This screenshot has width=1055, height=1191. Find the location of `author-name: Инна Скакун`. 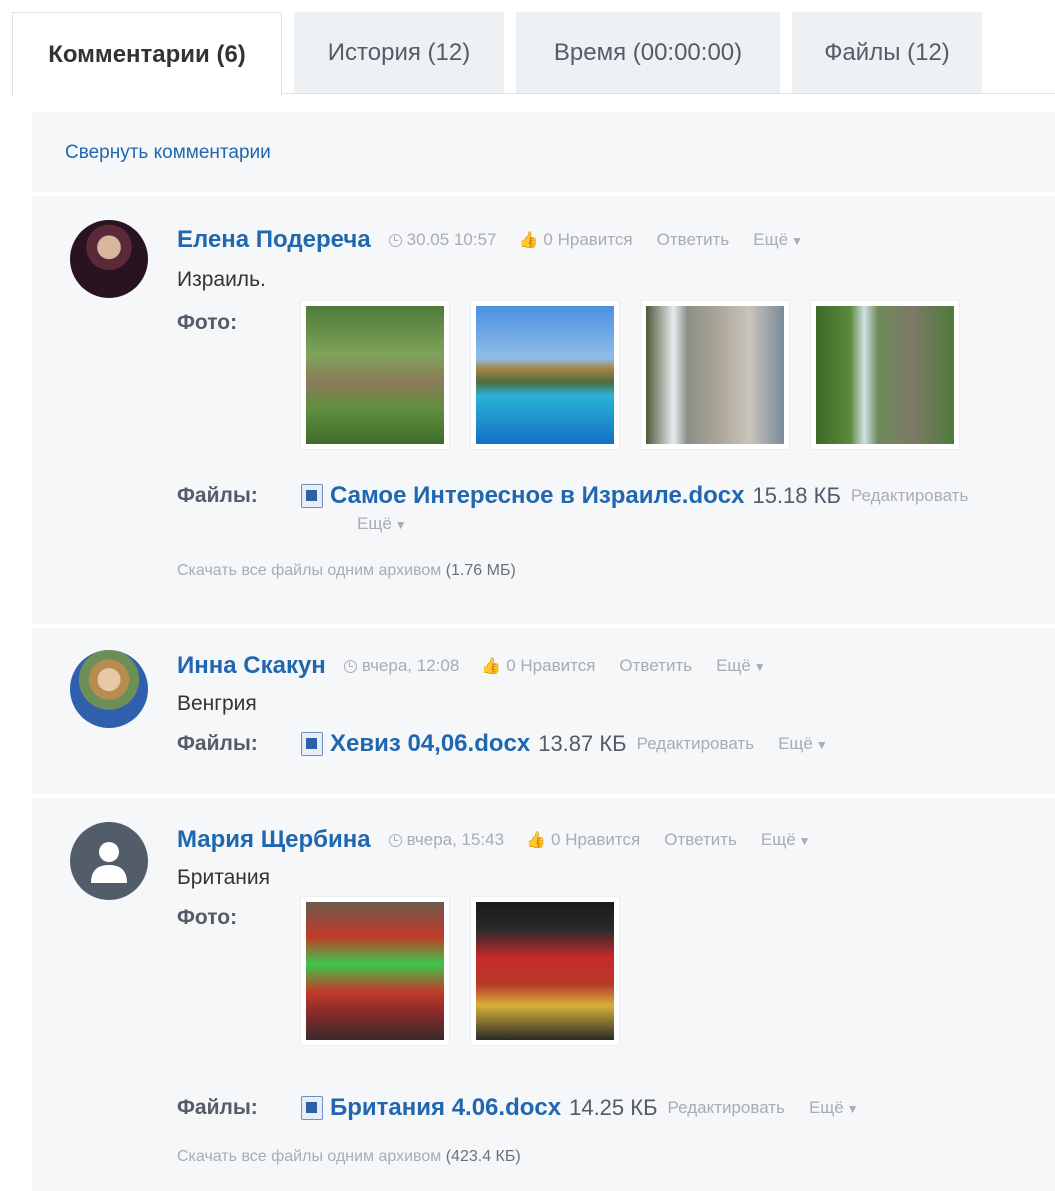

author-name: Инна Скакун is located at coordinates (251, 666).